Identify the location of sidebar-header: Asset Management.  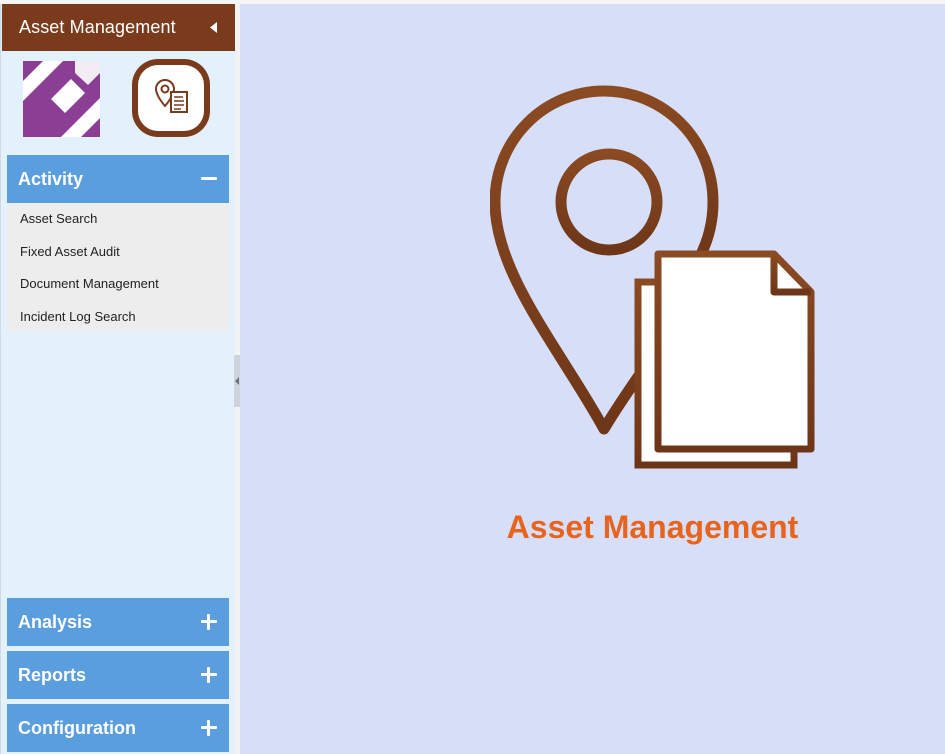
(118, 27).